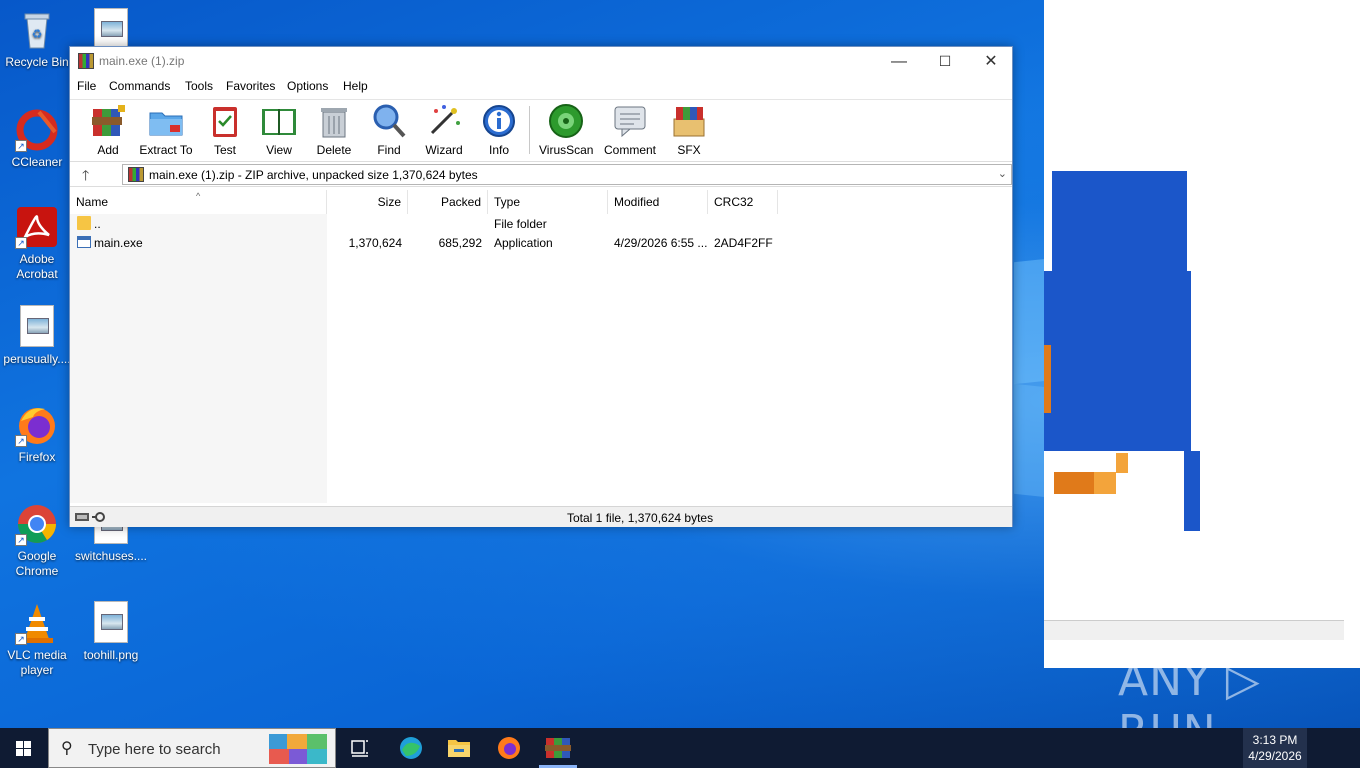 This screenshot has height=768, width=1360. I want to click on column-header-modified: Modified, so click(658, 202).